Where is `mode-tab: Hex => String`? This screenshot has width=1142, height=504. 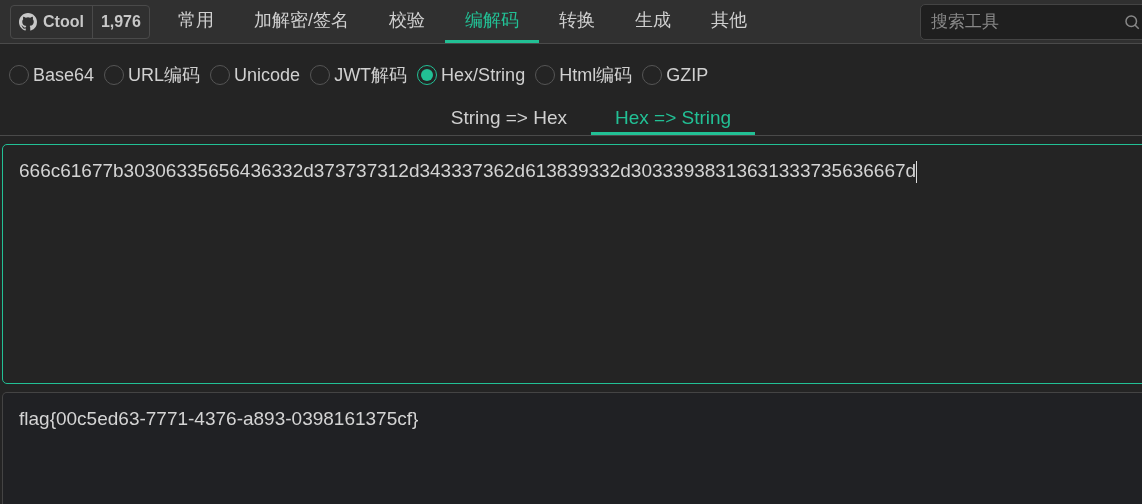
mode-tab: Hex => String is located at coordinates (673, 120).